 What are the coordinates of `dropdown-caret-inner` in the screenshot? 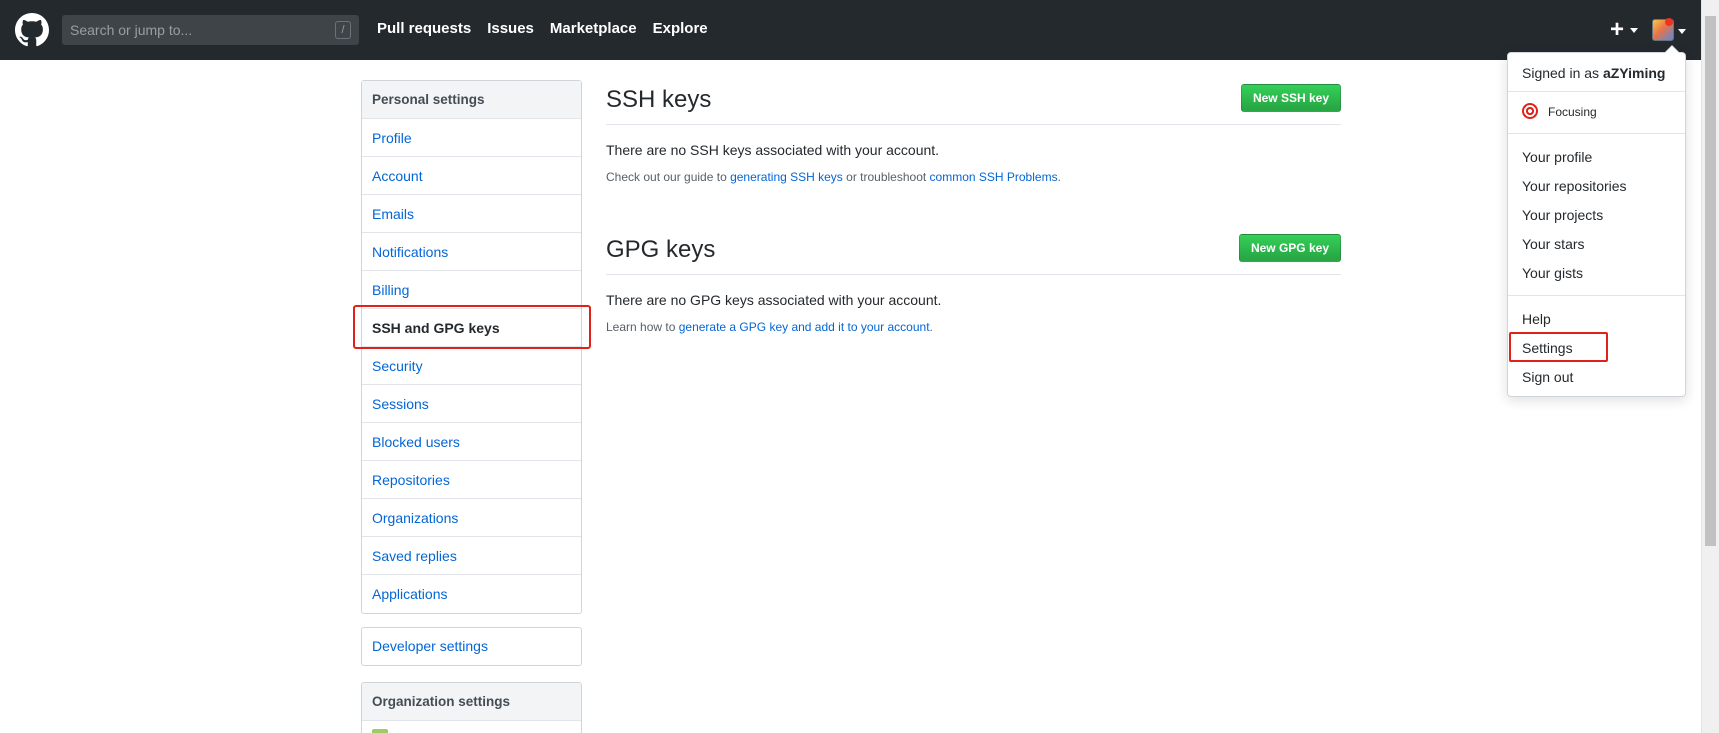 It's located at (1672, 49).